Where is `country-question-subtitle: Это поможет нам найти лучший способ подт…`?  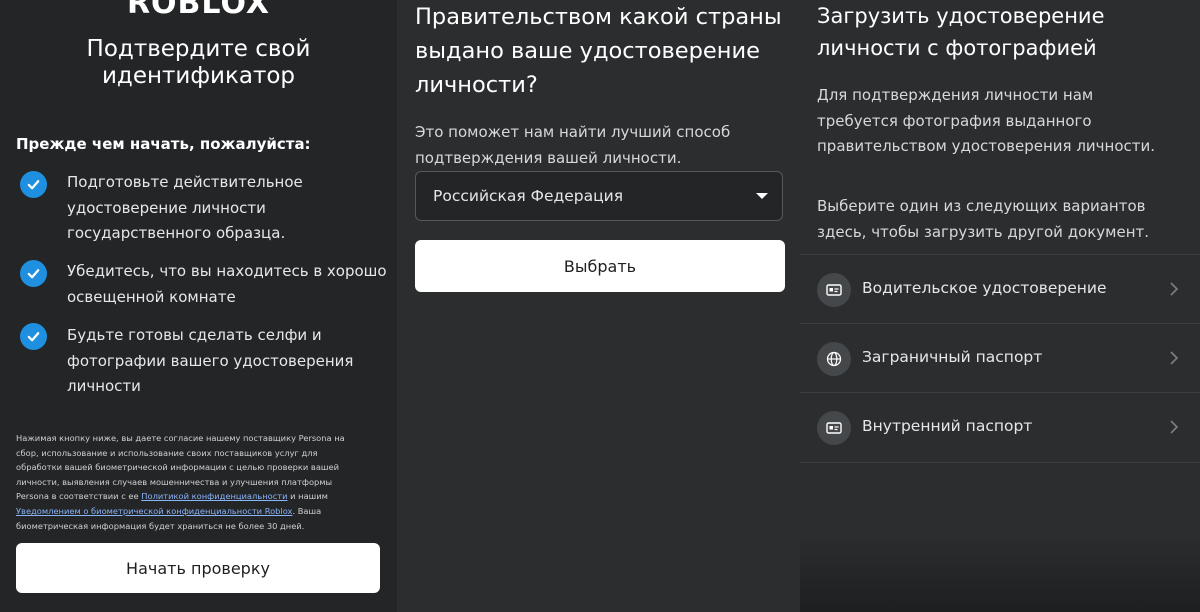 country-question-subtitle: Это поможет нам найти лучший способ подт… is located at coordinates (573, 145).